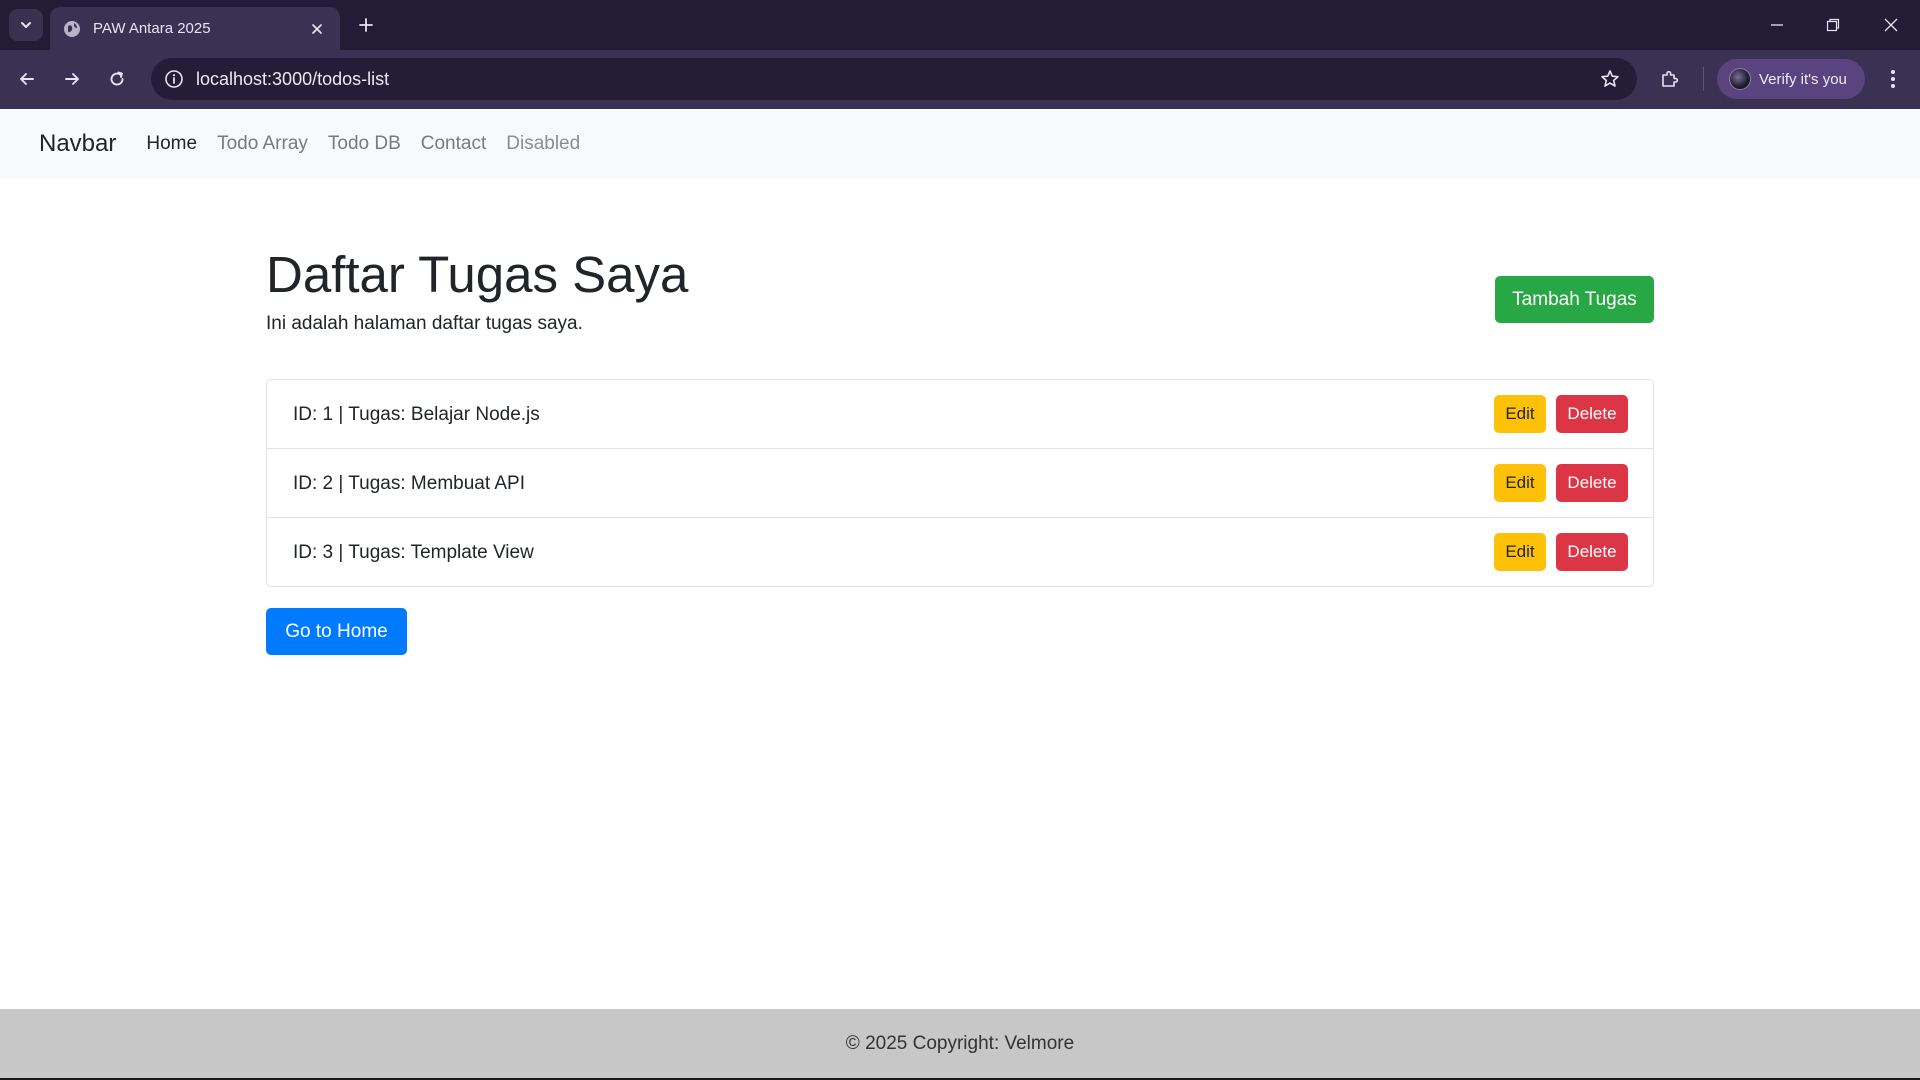  I want to click on browser-tab: PAW Antara 2025, so click(195, 28).